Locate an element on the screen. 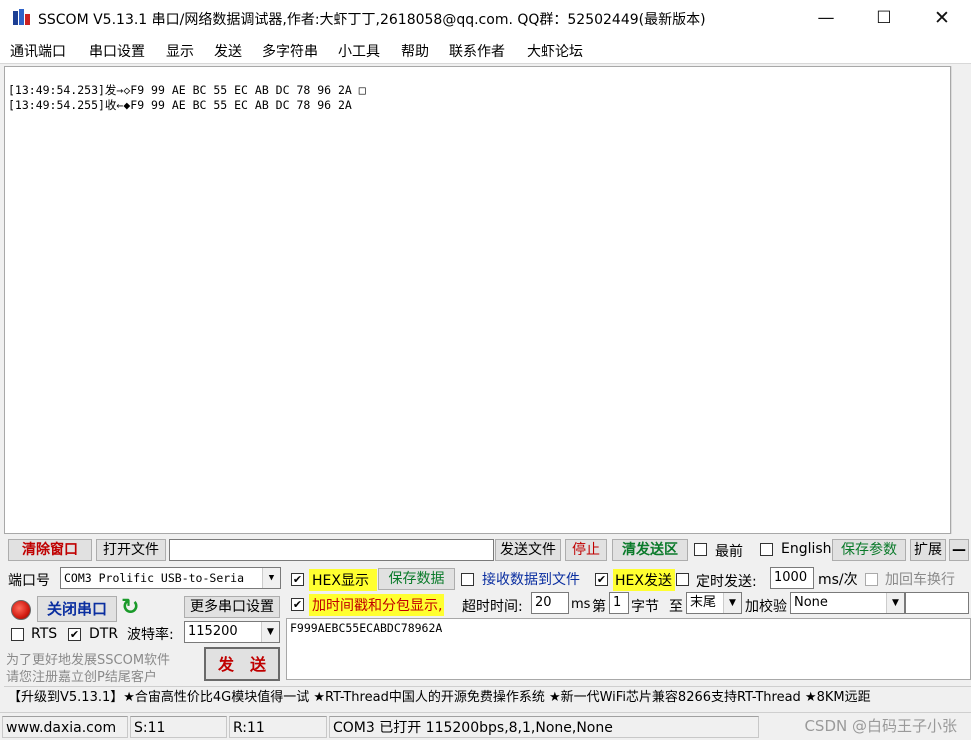  timed-send-label: 定时发送: is located at coordinates (726, 582).